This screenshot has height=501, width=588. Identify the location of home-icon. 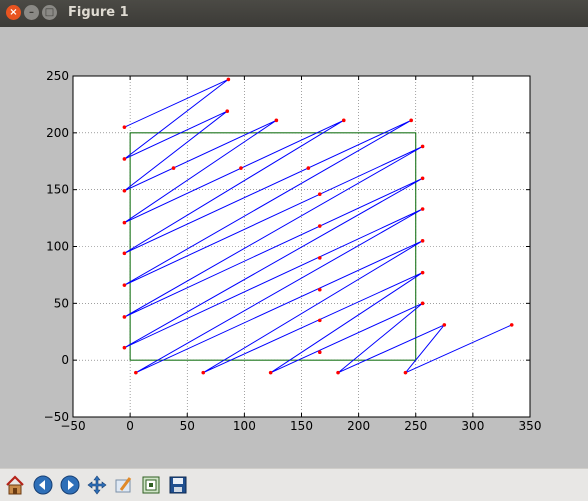
(14, 484).